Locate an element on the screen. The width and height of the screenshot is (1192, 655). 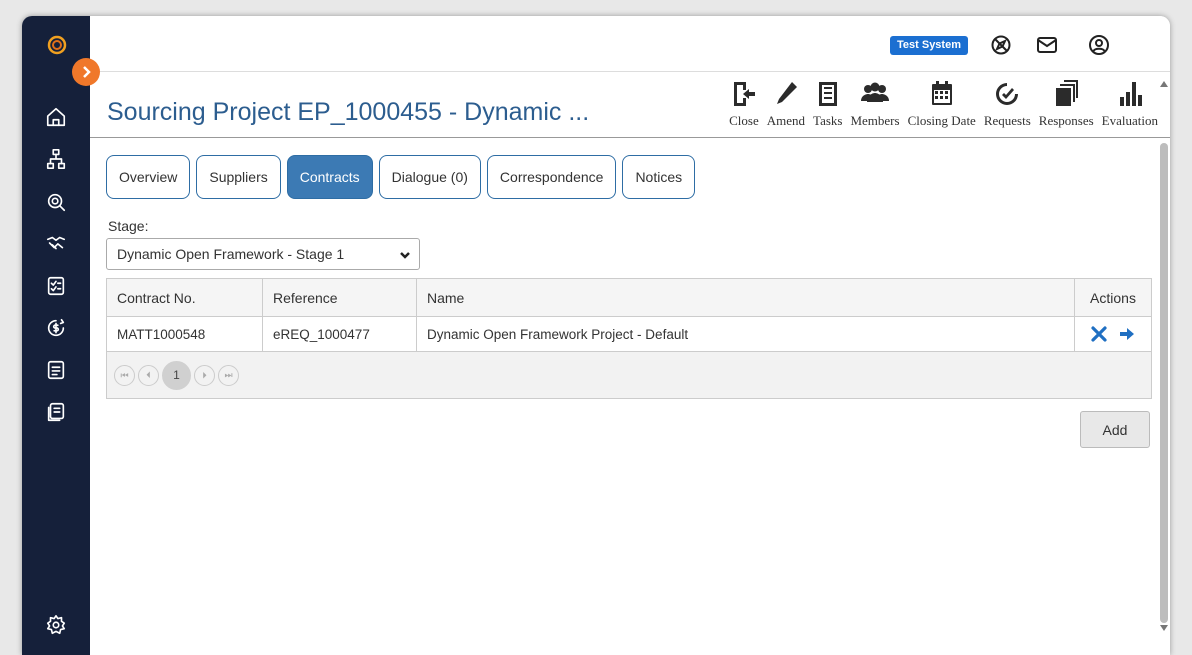
chevron-right-icon is located at coordinates (87, 72).